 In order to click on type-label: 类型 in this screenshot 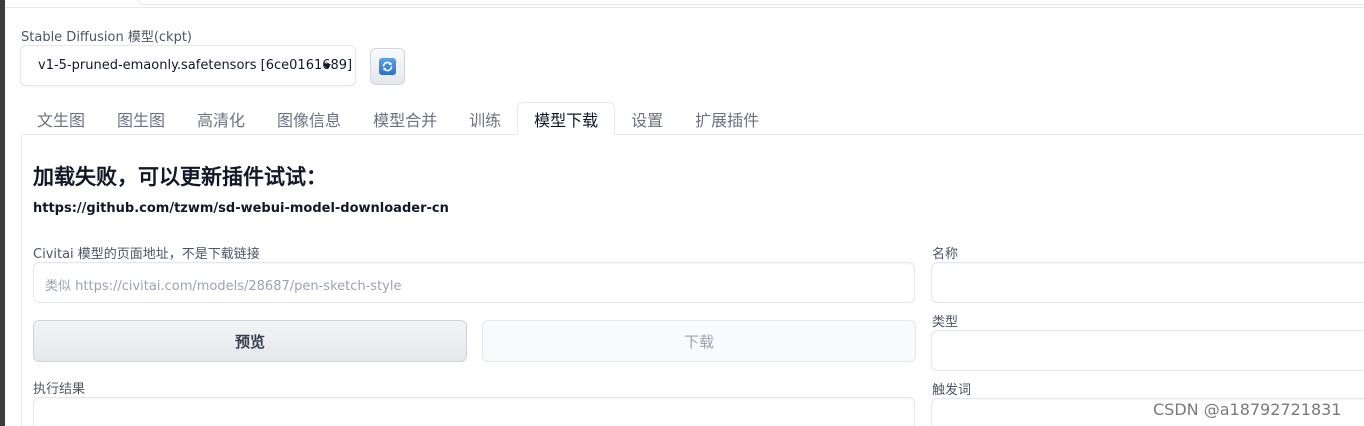, I will do `click(945, 322)`.